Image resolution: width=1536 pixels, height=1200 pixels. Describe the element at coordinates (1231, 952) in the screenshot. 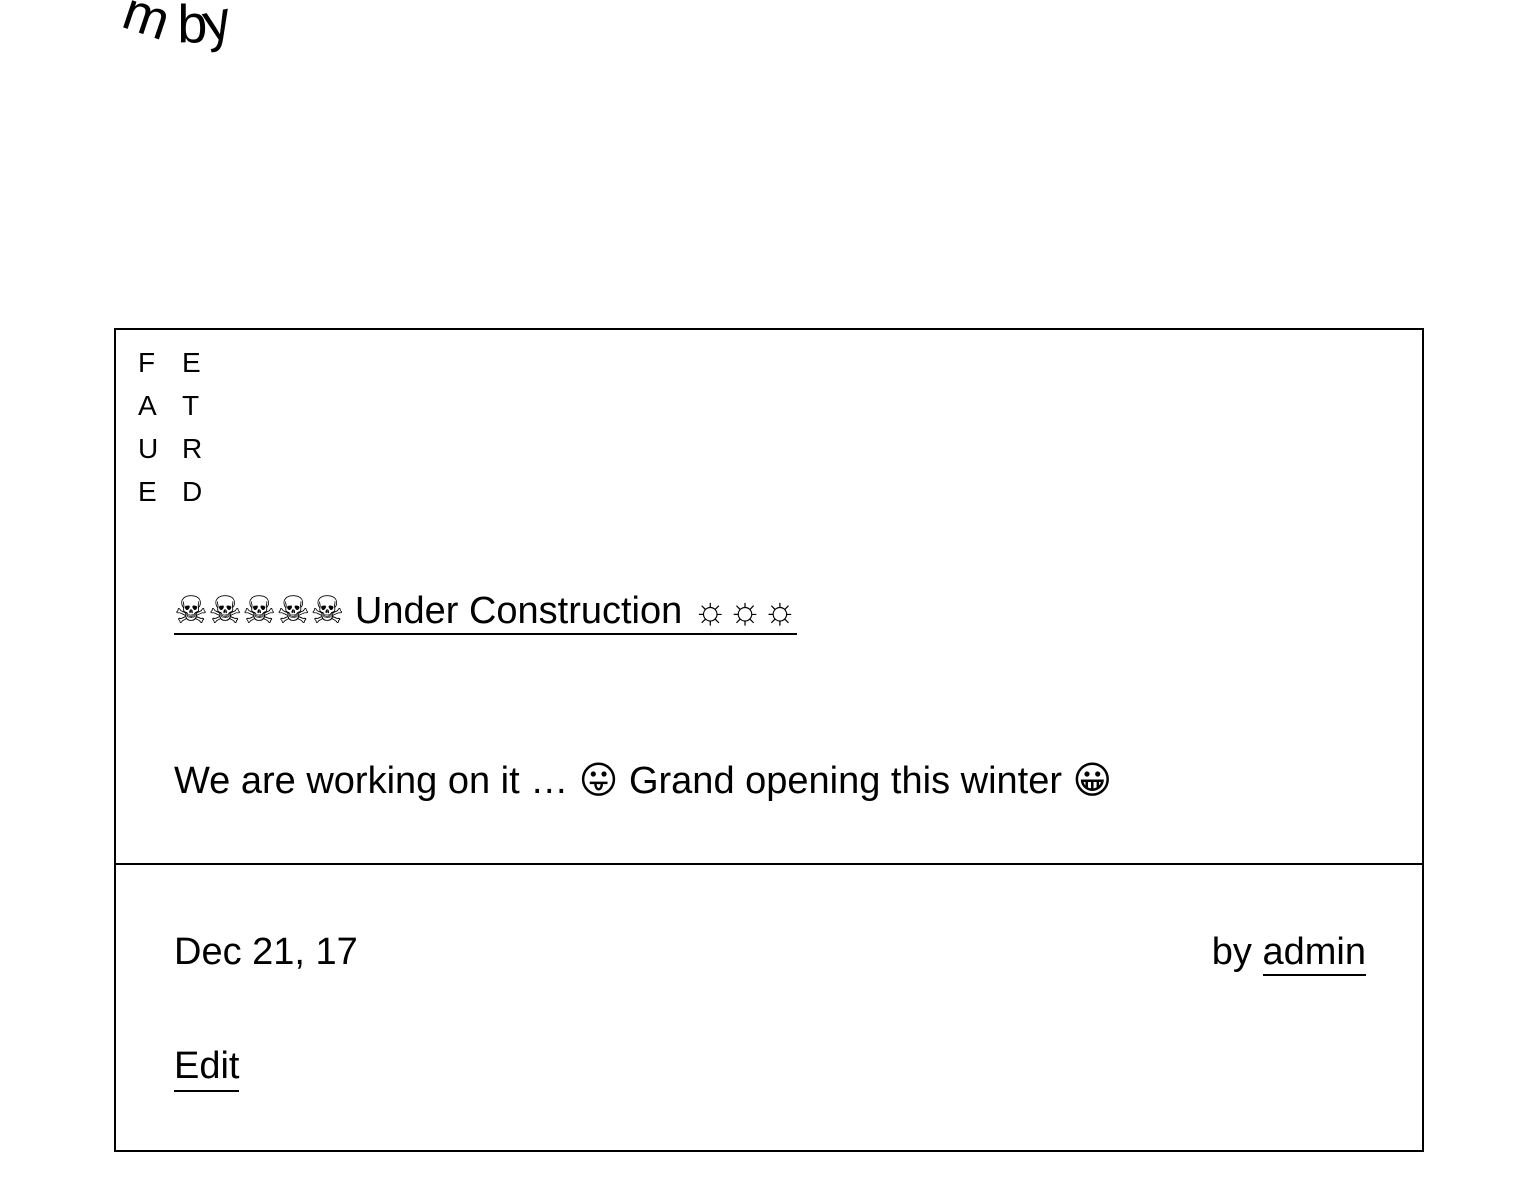

I see `byline-prefix: by` at that location.